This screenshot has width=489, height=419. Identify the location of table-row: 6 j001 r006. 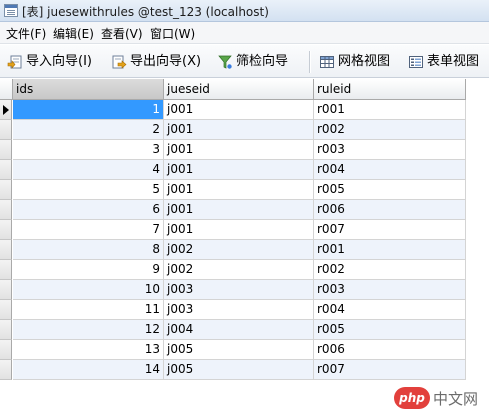
(233, 210).